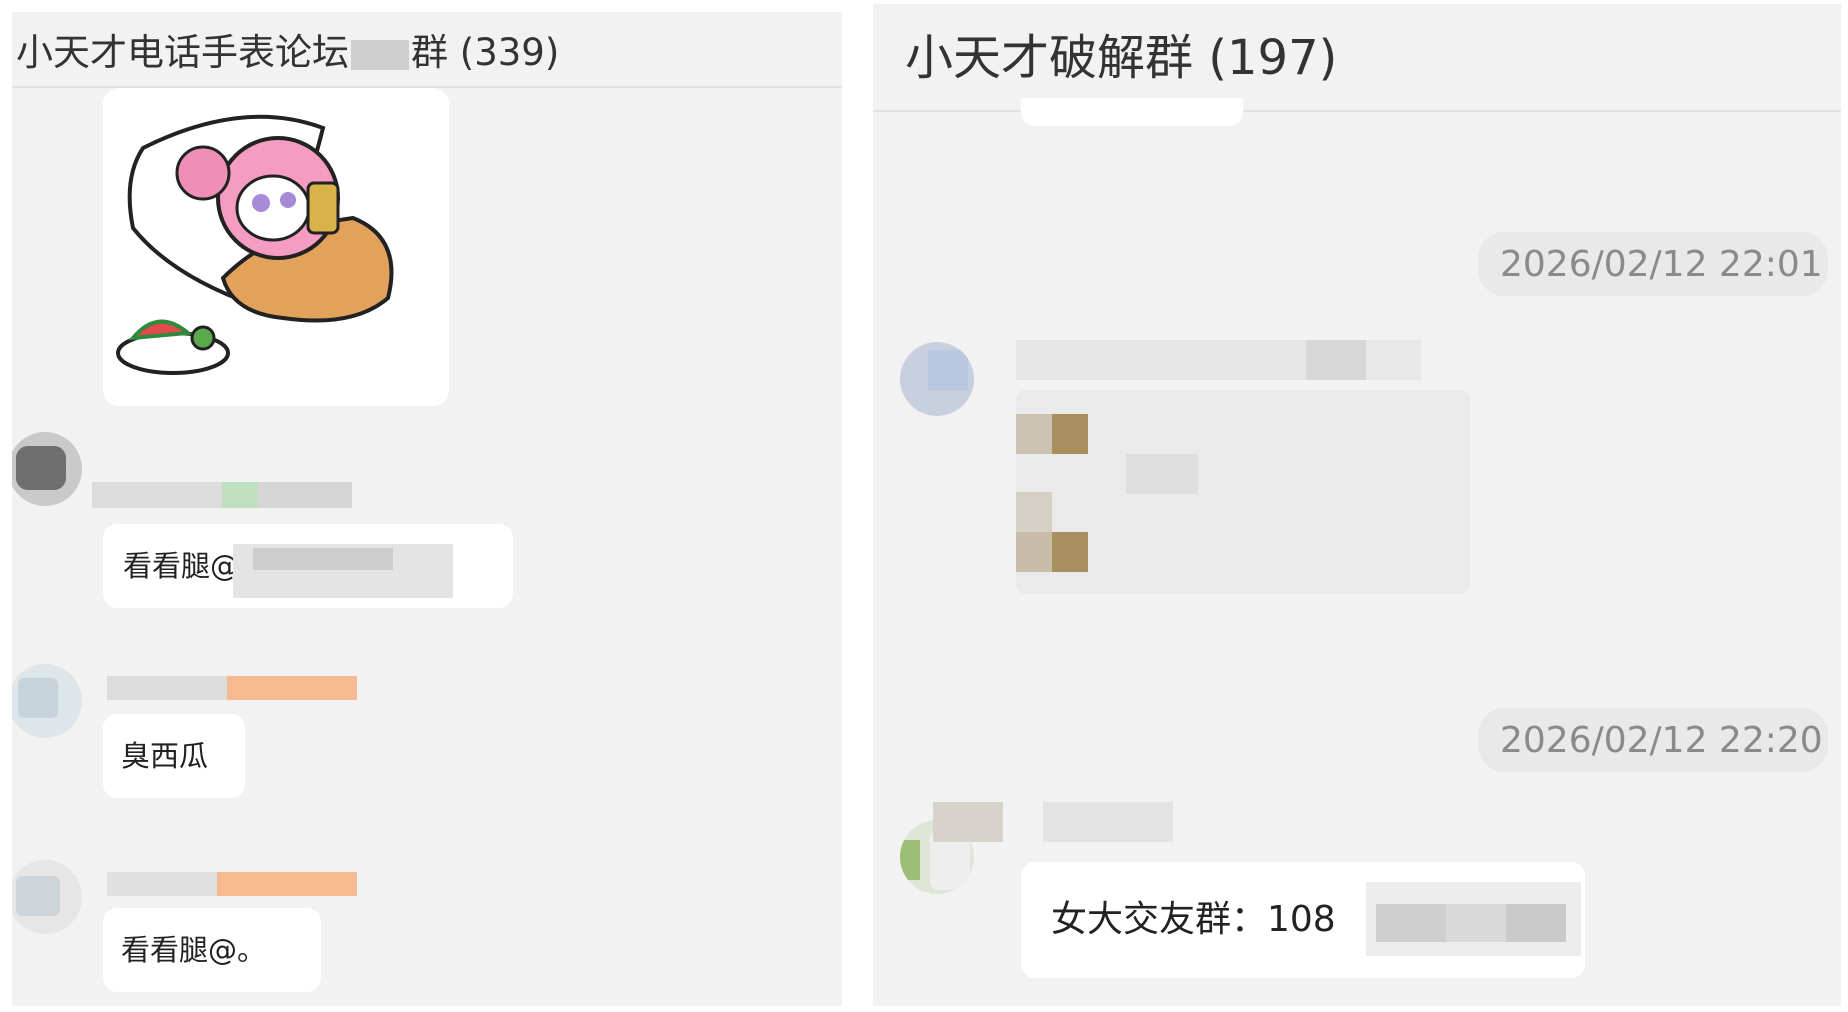 This screenshot has height=1012, width=1848. What do you see at coordinates (485, 52) in the screenshot?
I see `chat-title-suffix: 群 (339)` at bounding box center [485, 52].